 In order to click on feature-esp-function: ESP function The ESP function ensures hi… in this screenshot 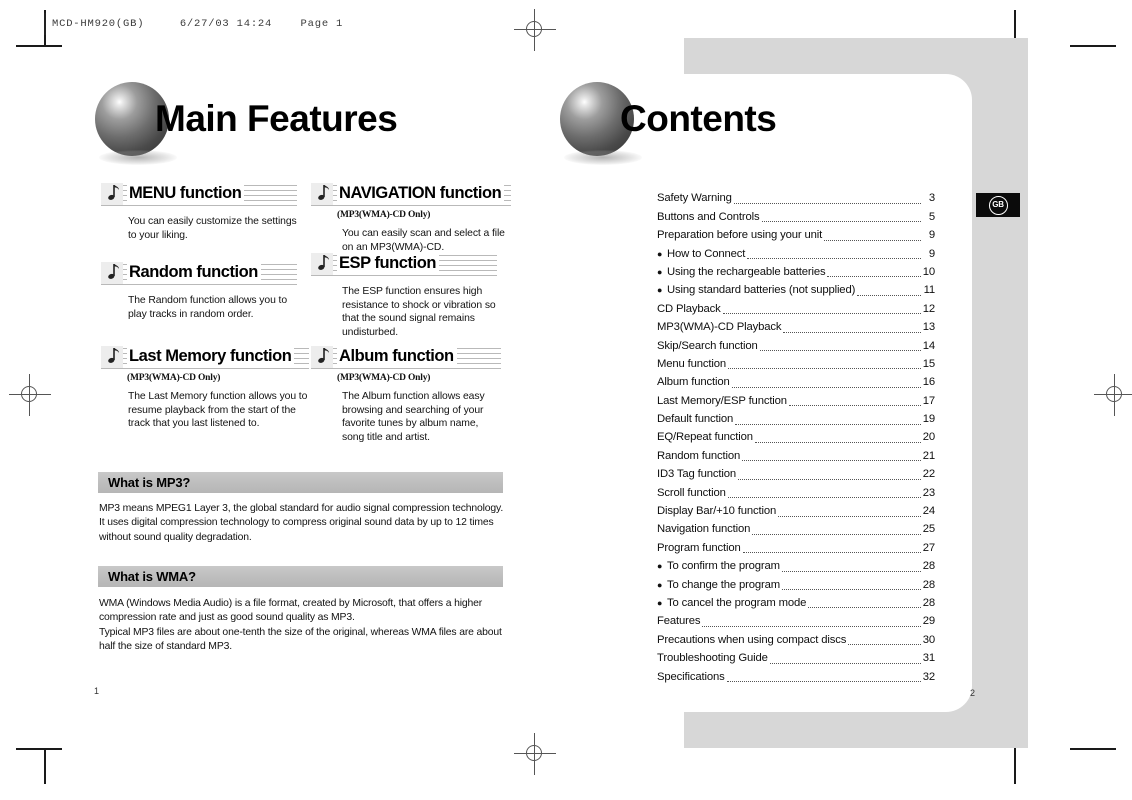, I will do `click(404, 295)`.